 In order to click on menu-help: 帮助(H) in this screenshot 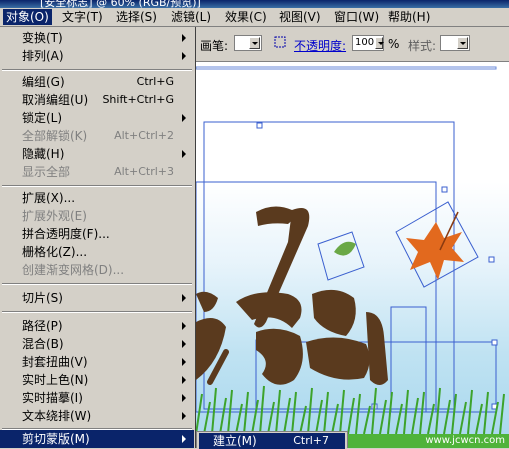, I will do `click(409, 17)`.